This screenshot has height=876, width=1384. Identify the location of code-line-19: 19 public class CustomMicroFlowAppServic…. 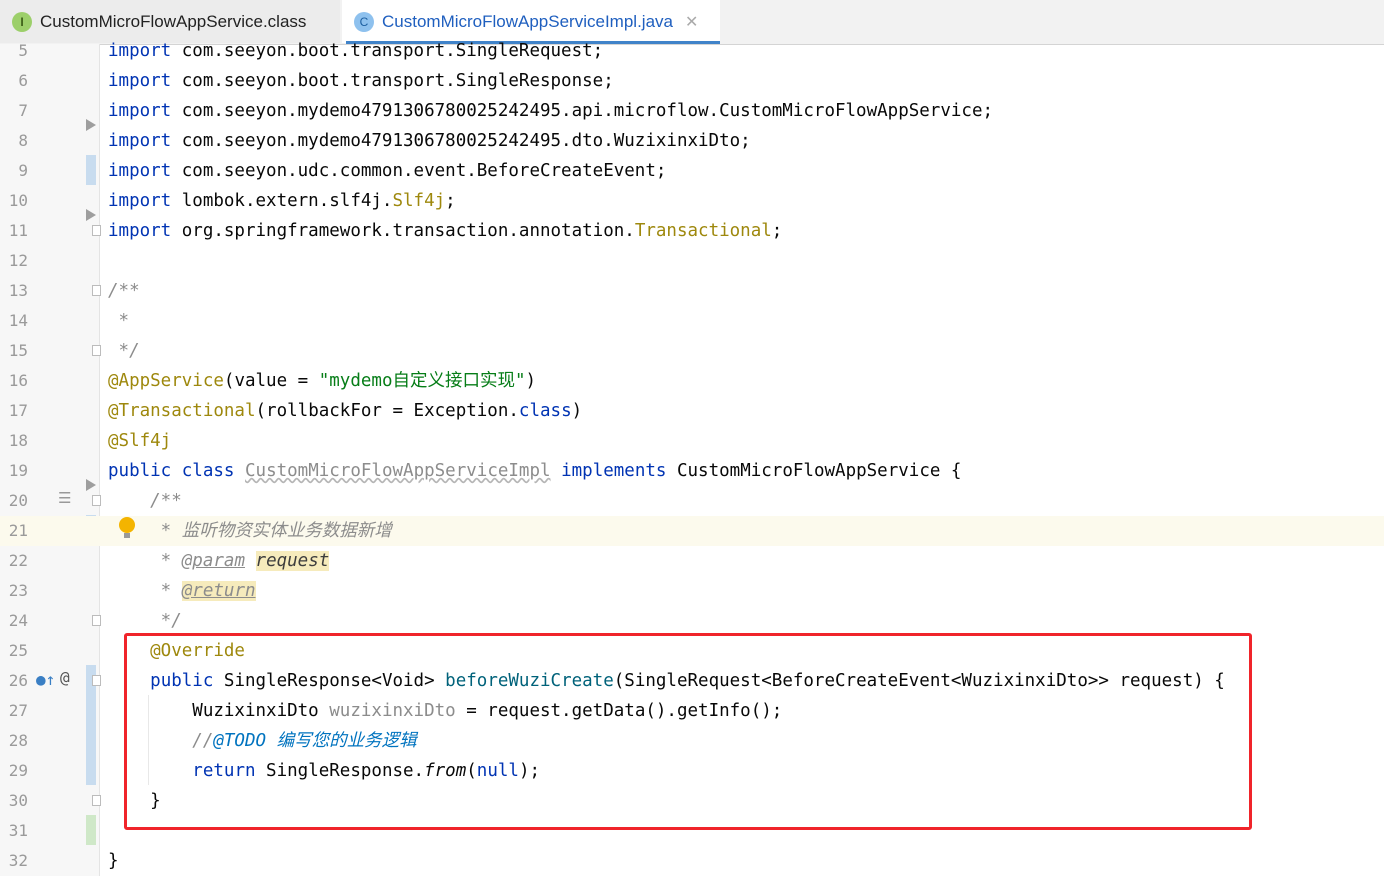
(692, 471).